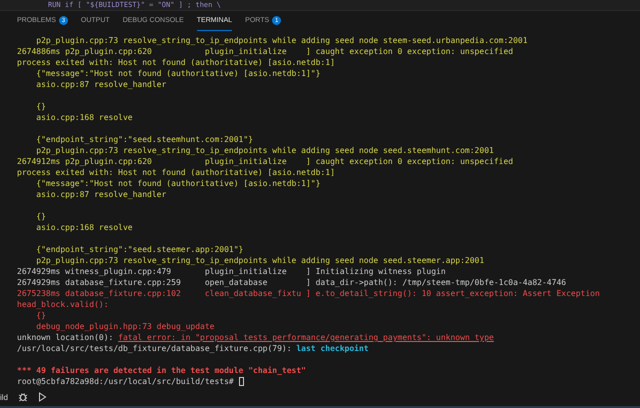  I want to click on terminal-line: *** 49 failures are detected in the test module "chain_test", so click(161, 370).